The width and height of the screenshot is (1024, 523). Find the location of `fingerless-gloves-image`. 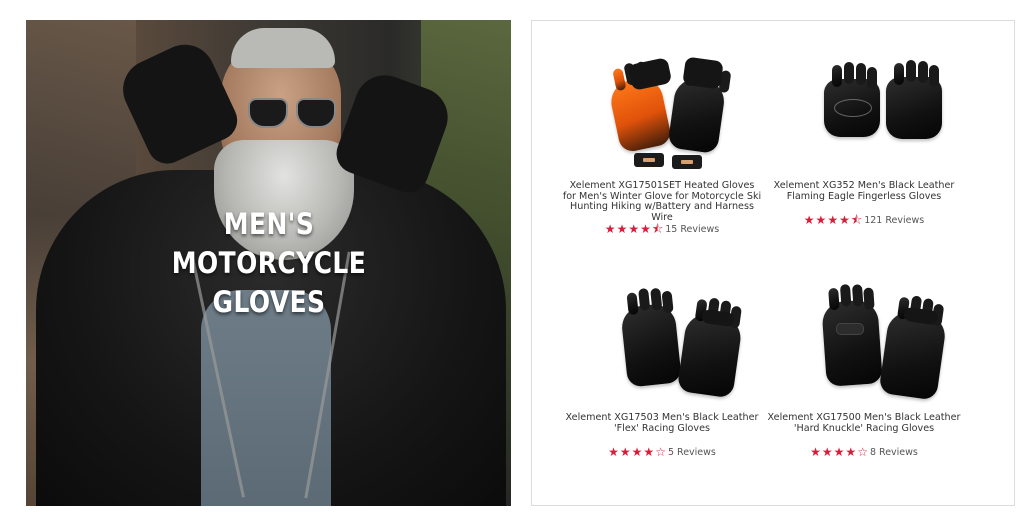

fingerless-gloves-image is located at coordinates (864, 116).